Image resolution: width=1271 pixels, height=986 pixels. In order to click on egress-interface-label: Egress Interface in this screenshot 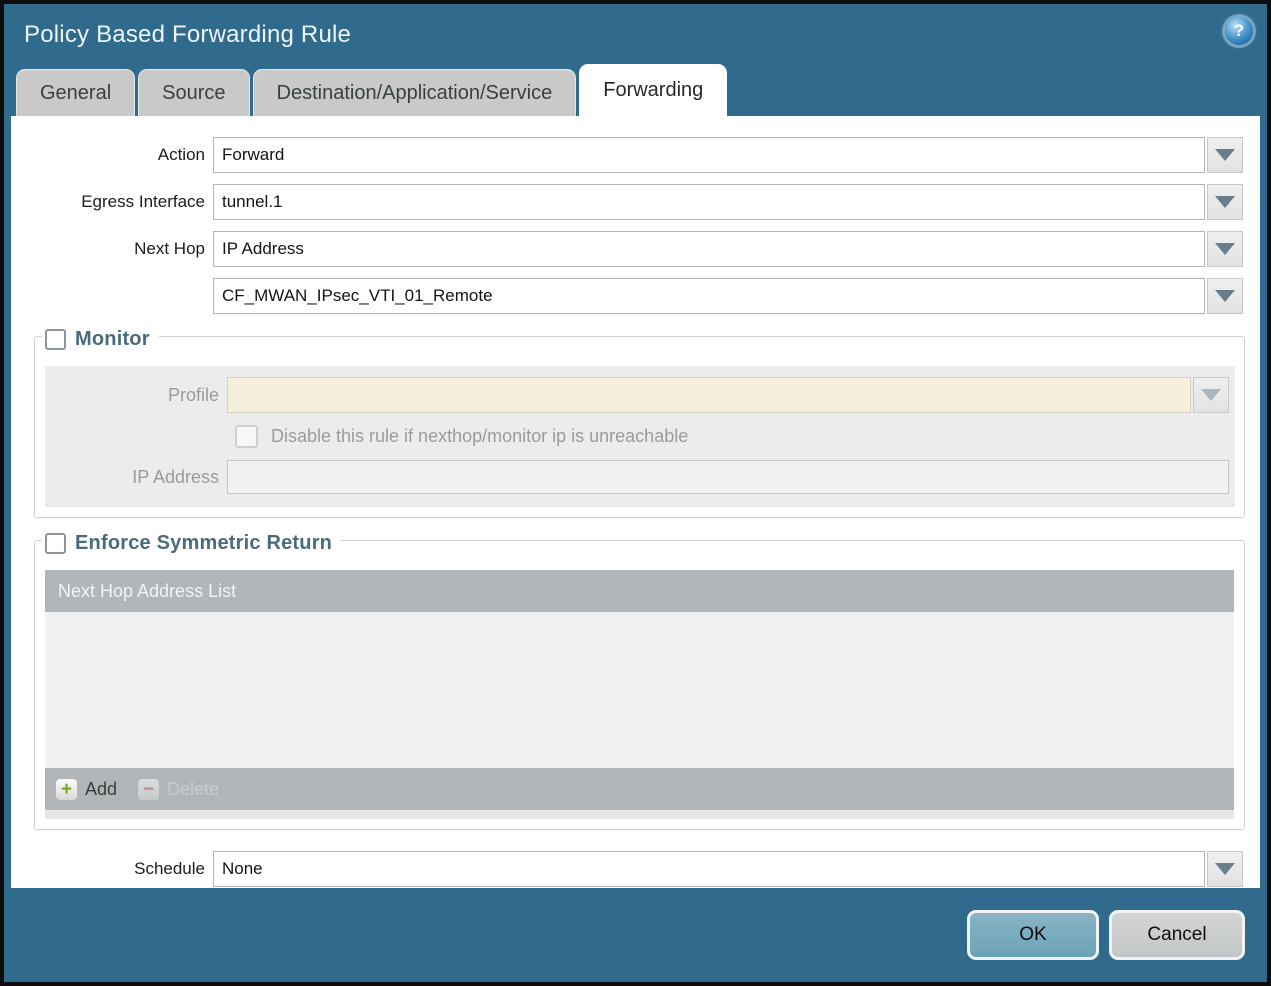, I will do `click(143, 201)`.